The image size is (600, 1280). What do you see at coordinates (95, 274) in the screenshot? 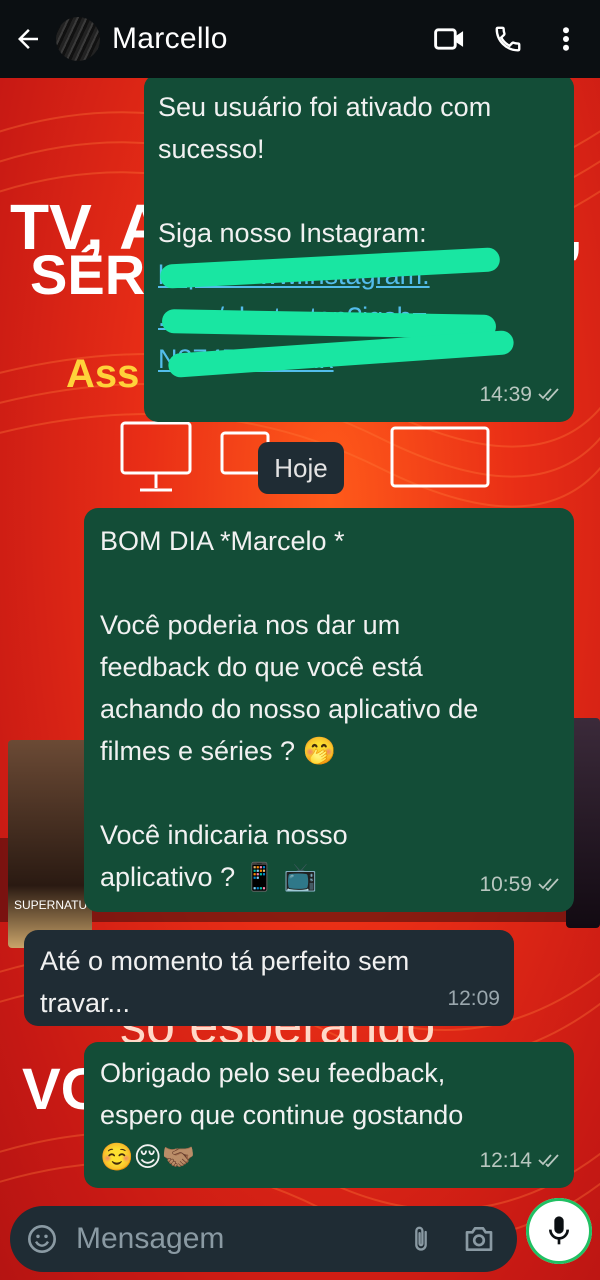
I see `wallpaper-headline-2: SÉRI` at bounding box center [95, 274].